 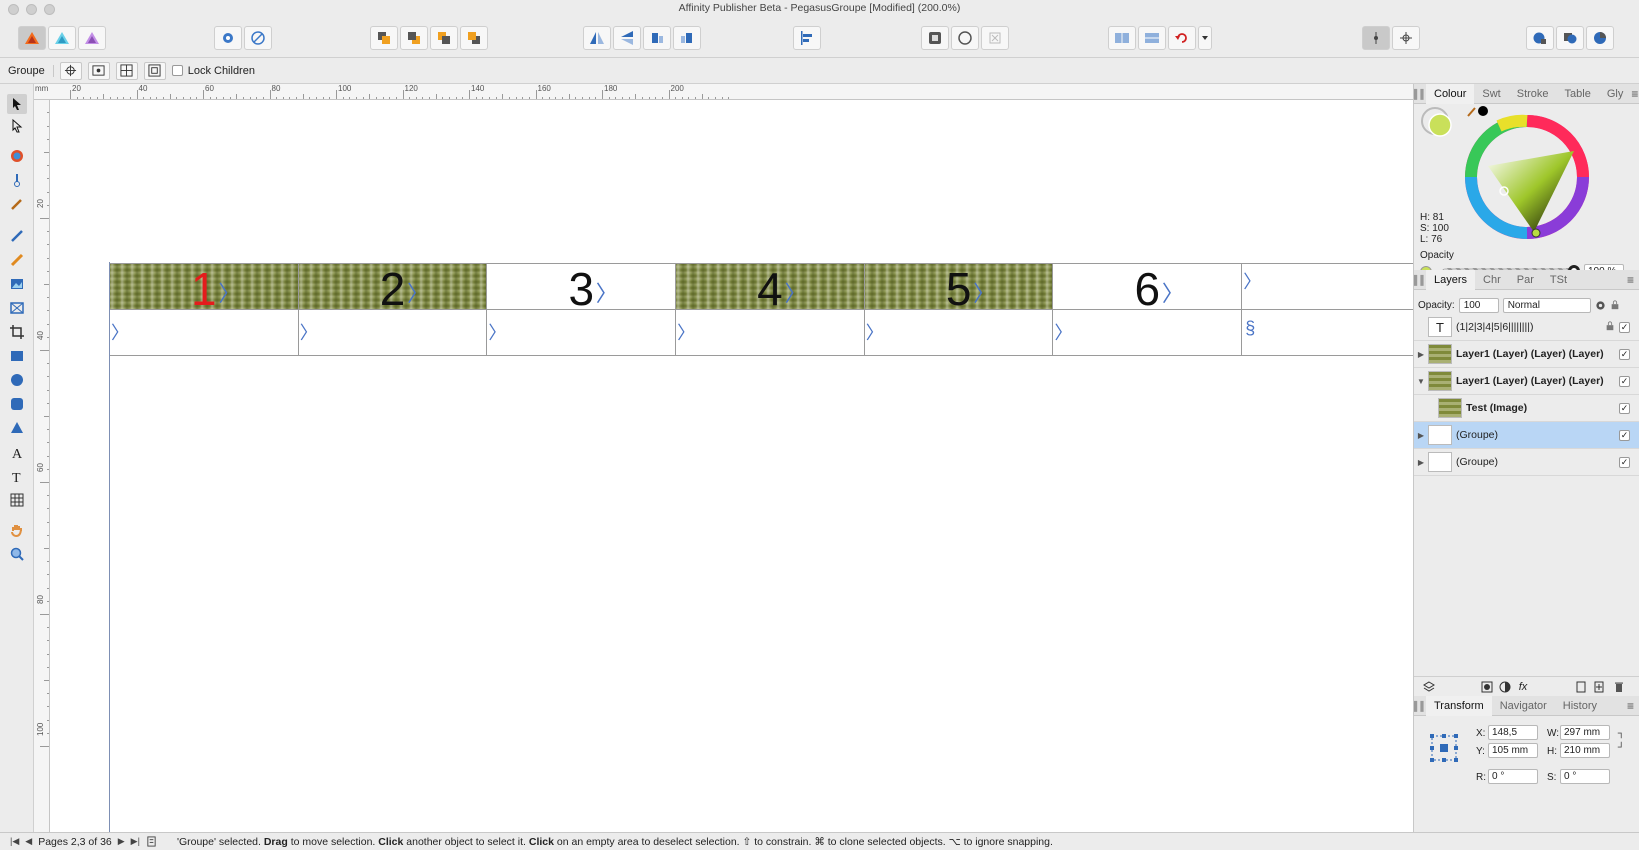 I want to click on layers-stack-button, so click(x=1429, y=687).